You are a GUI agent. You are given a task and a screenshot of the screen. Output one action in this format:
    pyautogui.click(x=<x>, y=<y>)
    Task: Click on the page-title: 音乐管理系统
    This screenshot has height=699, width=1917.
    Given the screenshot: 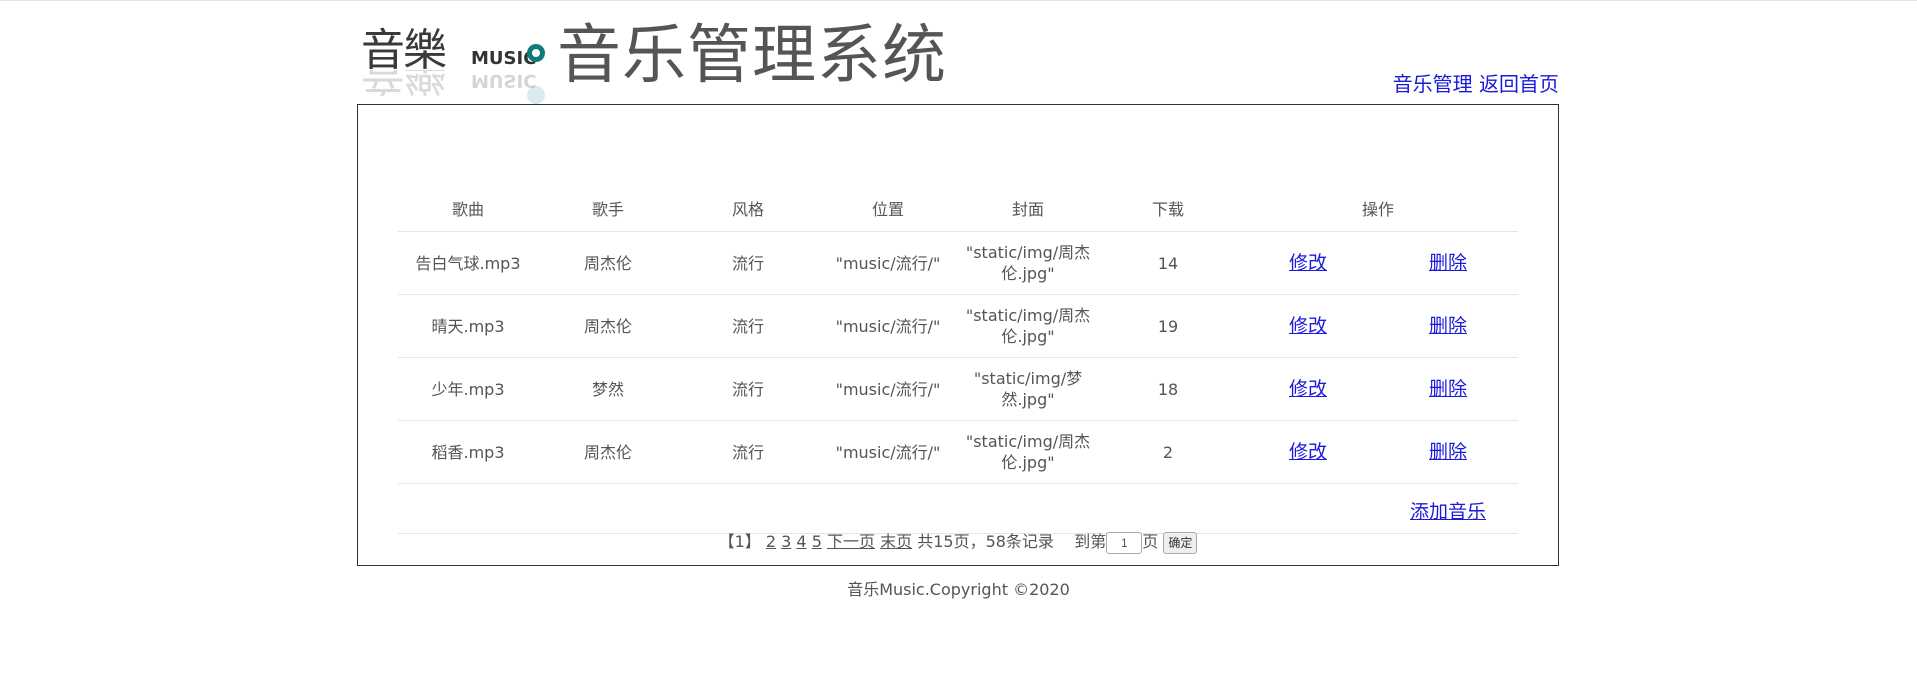 What is the action you would take?
    pyautogui.click(x=752, y=56)
    